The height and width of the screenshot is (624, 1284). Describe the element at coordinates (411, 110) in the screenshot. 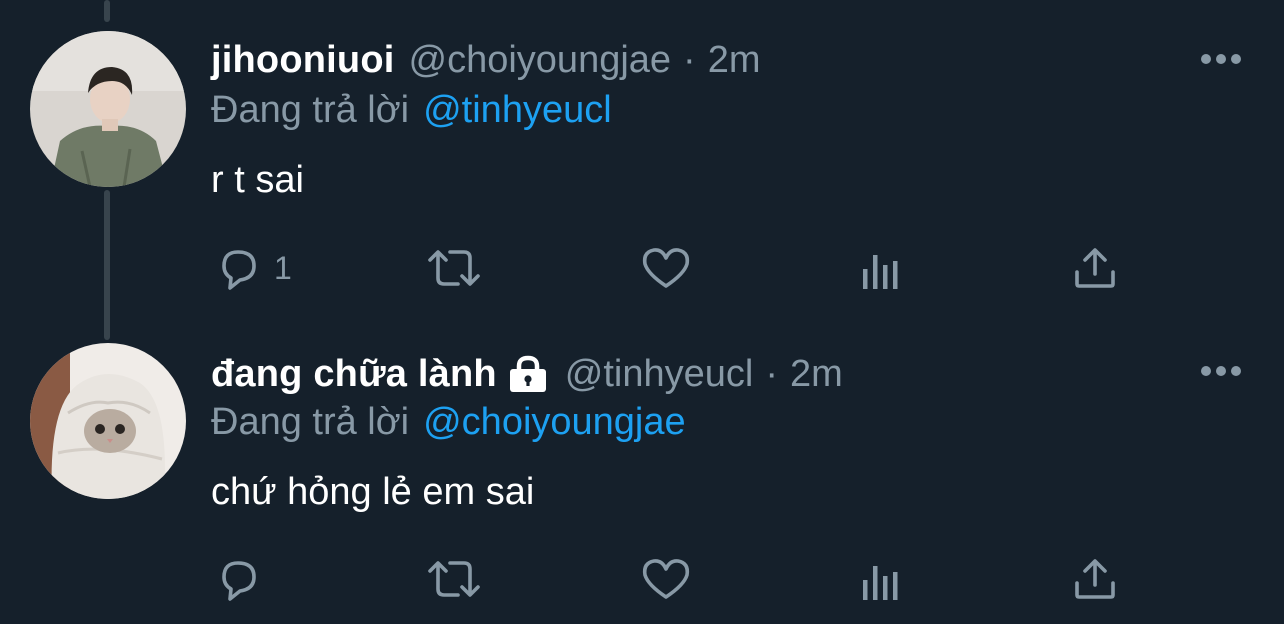

I see `replying-to: Đang trả lời @tinhyeucl` at that location.